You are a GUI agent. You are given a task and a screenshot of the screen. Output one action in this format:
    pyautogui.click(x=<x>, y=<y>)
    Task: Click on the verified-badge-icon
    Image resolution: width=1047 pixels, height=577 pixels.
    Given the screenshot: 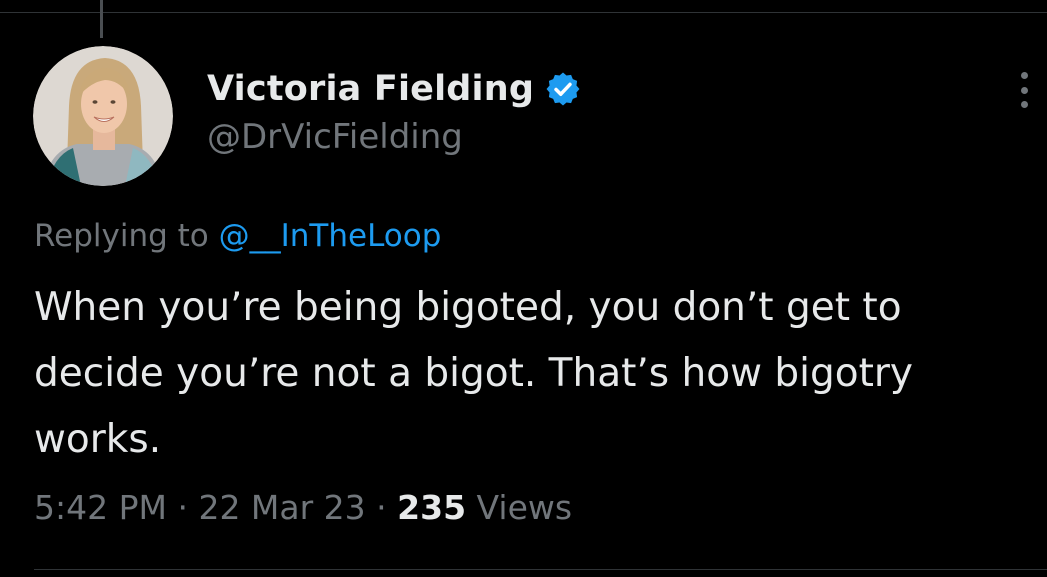 What is the action you would take?
    pyautogui.click(x=563, y=89)
    